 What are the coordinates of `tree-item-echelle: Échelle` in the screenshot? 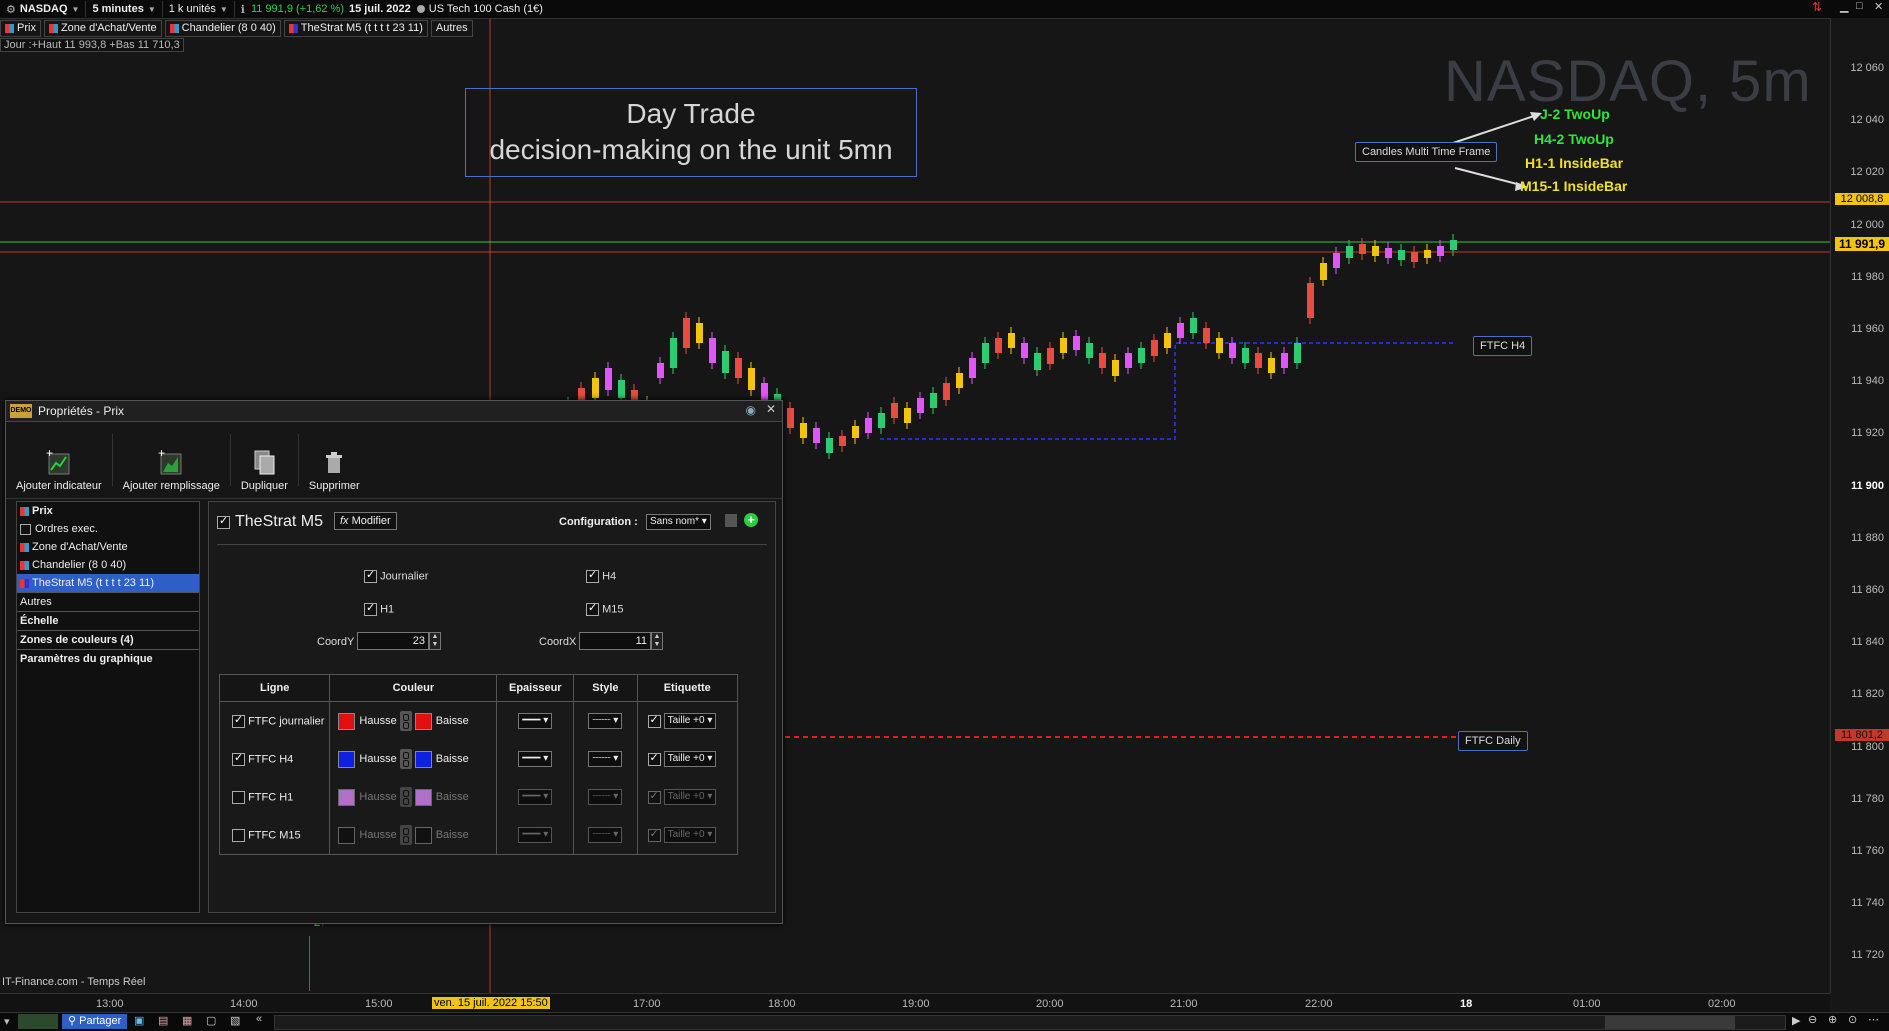 It's located at (108, 620).